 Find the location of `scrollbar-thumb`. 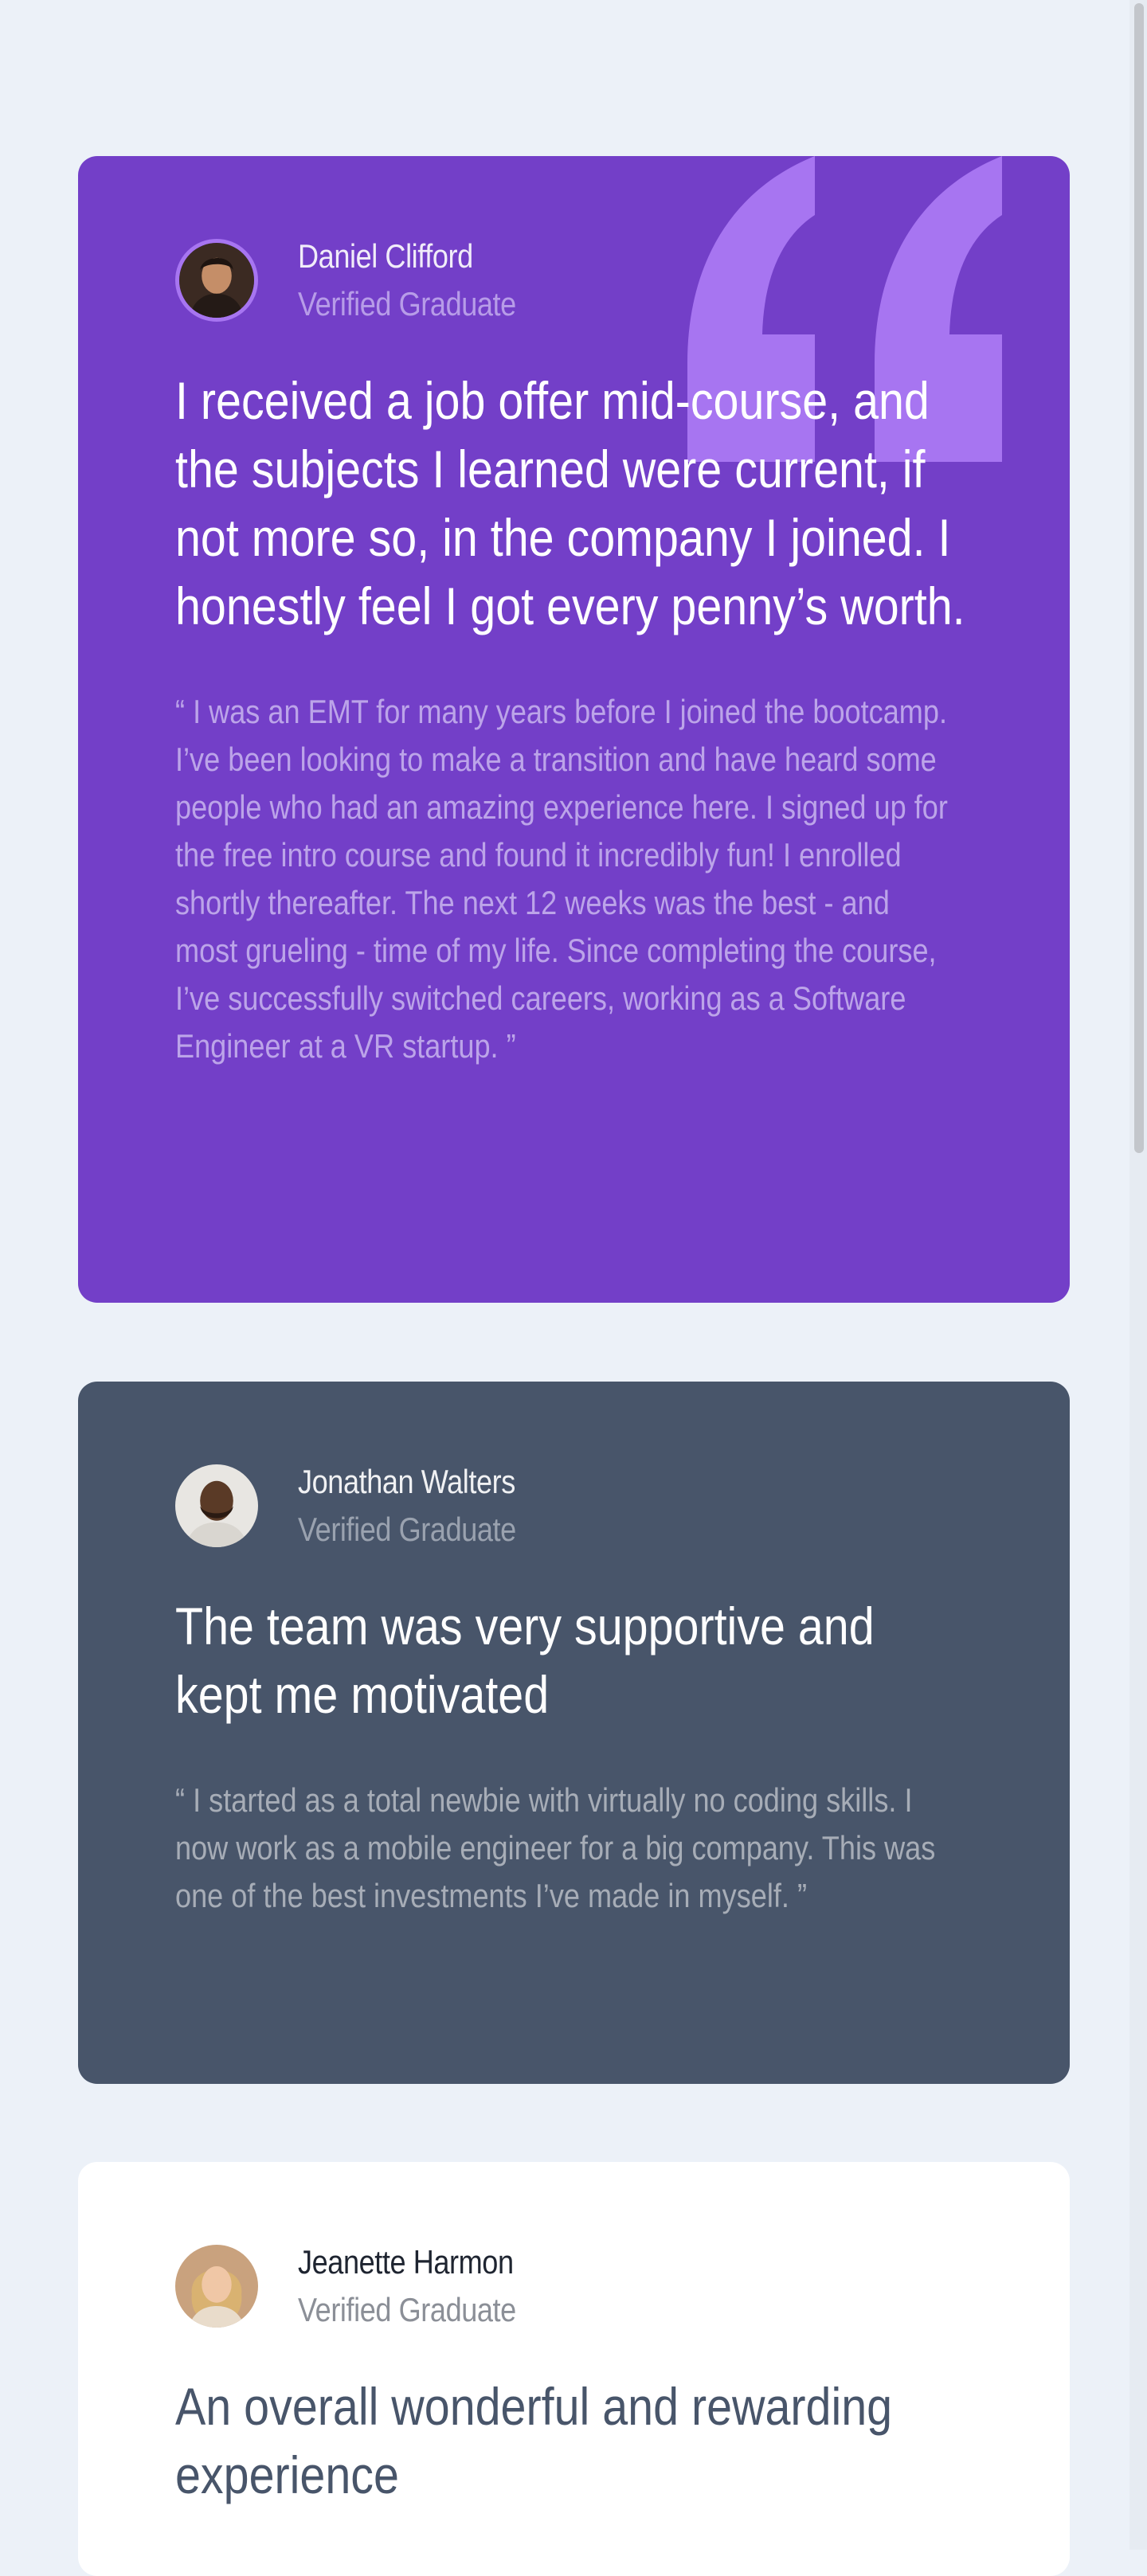

scrollbar-thumb is located at coordinates (1139, 578).